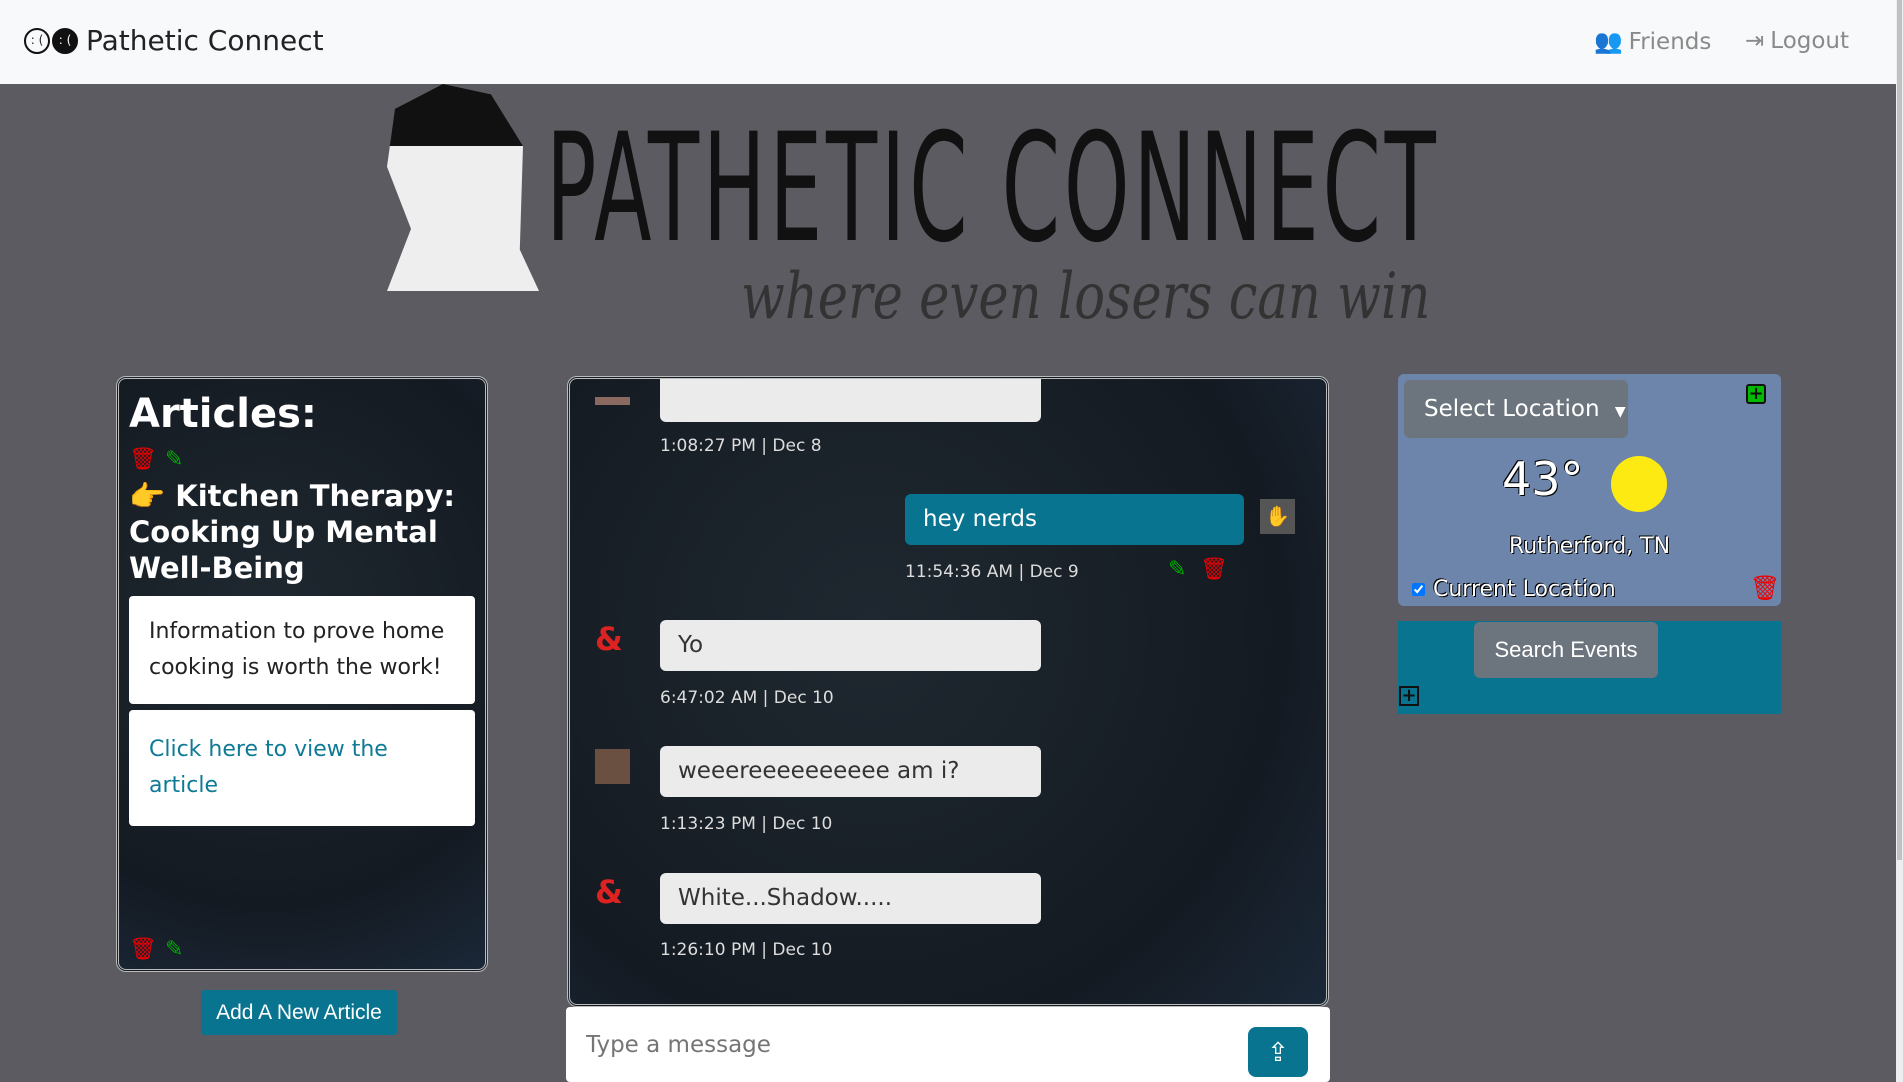 This screenshot has height=1082, width=1903. I want to click on navbar: : (: ( Pathetic Connect 👥 Friends ⇥ Logout, so click(948, 42).